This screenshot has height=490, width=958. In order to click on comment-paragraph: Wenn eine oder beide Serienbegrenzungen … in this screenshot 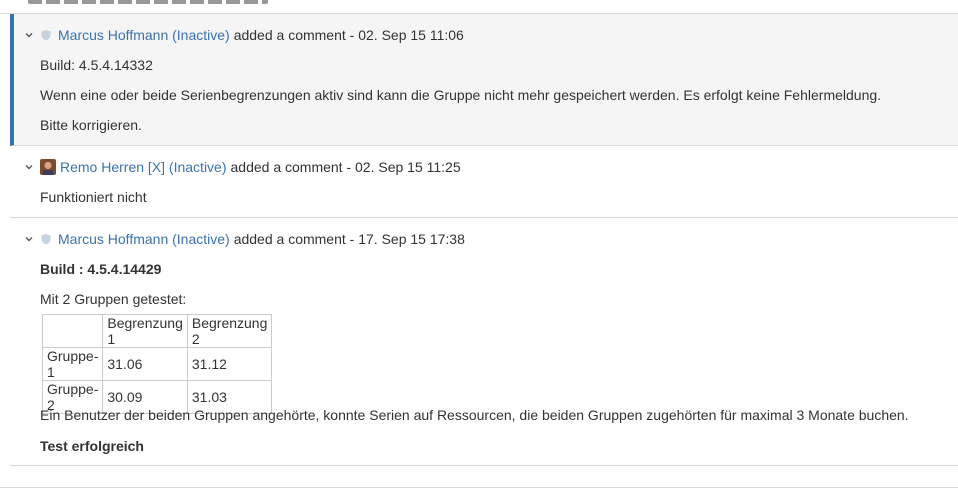, I will do `click(461, 95)`.